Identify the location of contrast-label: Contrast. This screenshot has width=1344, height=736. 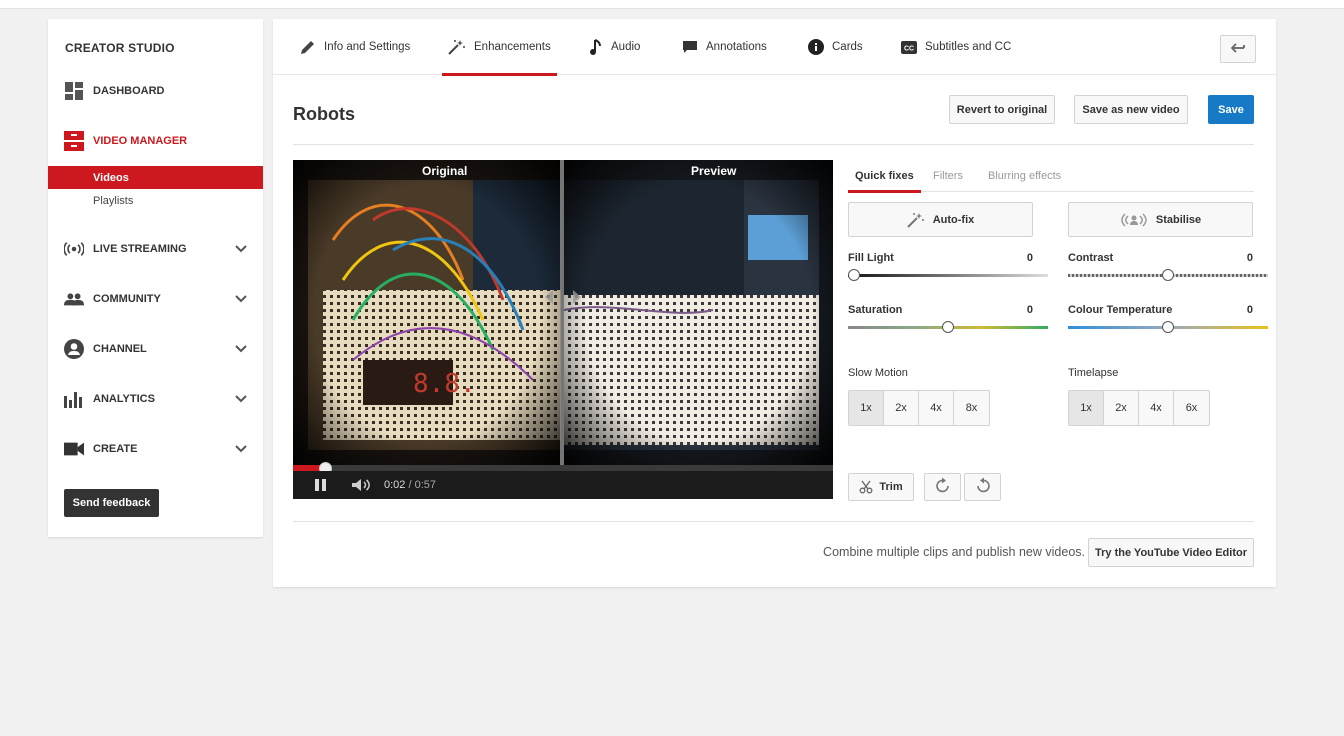
(1091, 258).